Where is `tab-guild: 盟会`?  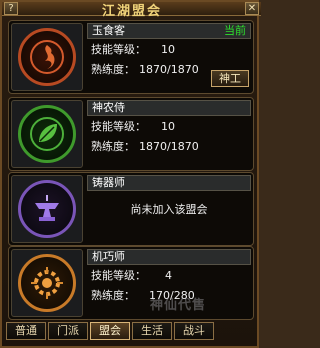
tab-guild: 盟会 is located at coordinates (110, 331).